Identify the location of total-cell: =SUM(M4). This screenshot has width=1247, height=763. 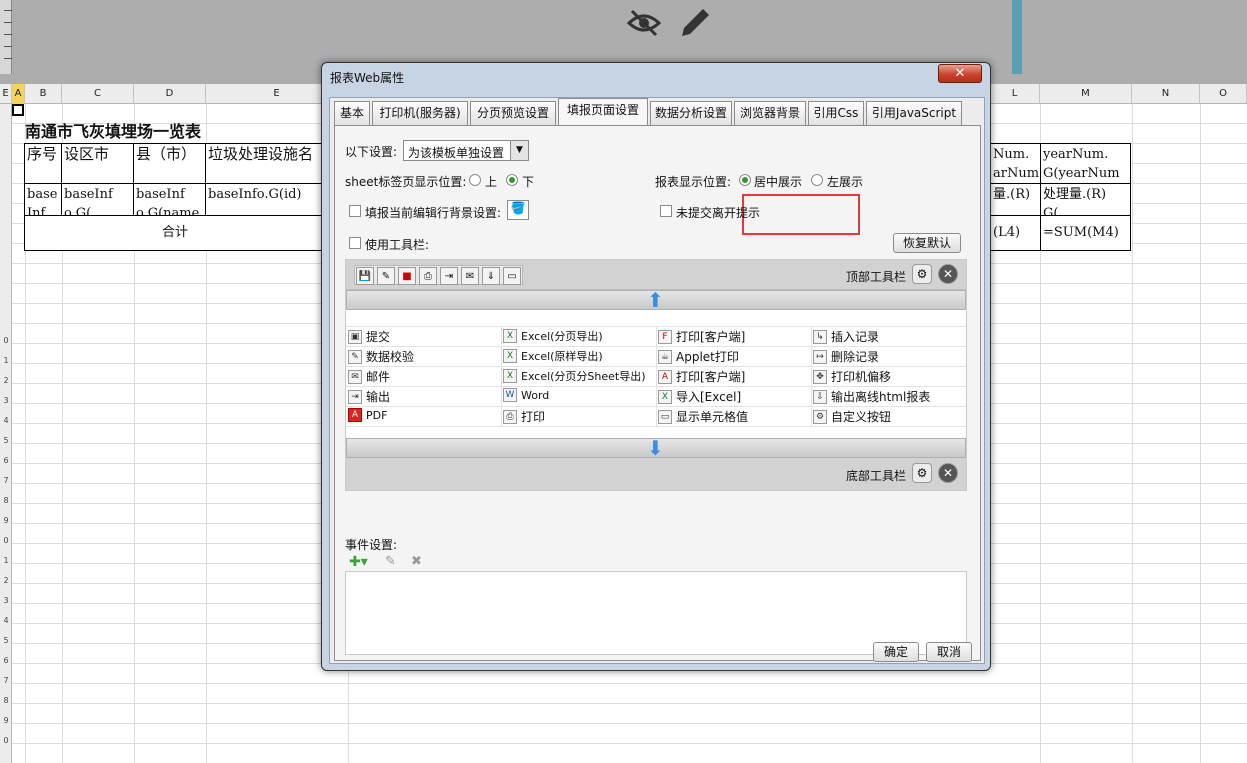
(1085, 233).